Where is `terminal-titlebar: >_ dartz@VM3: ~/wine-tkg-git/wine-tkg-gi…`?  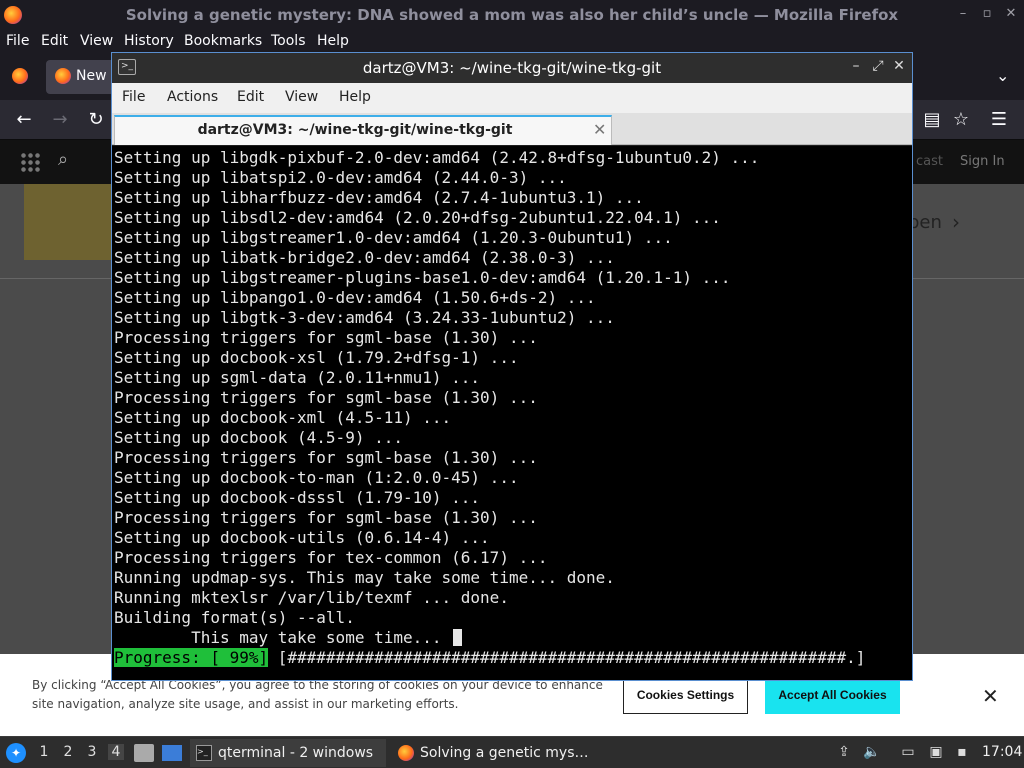
terminal-titlebar: >_ dartz@VM3: ~/wine-tkg-git/wine-tkg-gi… is located at coordinates (512, 68).